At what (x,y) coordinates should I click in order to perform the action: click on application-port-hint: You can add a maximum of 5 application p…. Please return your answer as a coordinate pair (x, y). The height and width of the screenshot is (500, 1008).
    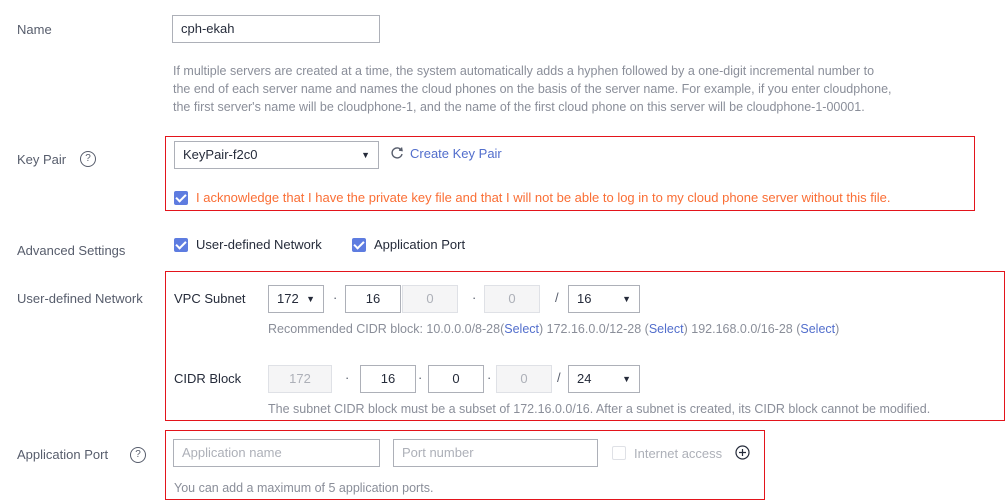
    Looking at the image, I should click on (304, 488).